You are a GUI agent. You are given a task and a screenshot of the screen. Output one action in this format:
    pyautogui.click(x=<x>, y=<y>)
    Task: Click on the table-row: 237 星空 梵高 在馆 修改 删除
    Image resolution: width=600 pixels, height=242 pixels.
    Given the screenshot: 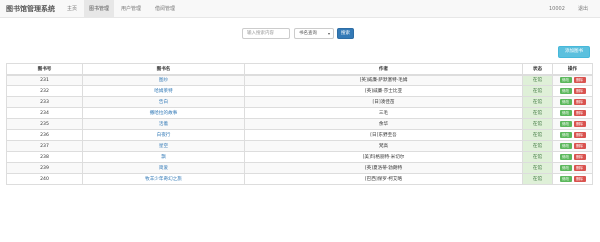 What is the action you would take?
    pyautogui.click(x=299, y=146)
    